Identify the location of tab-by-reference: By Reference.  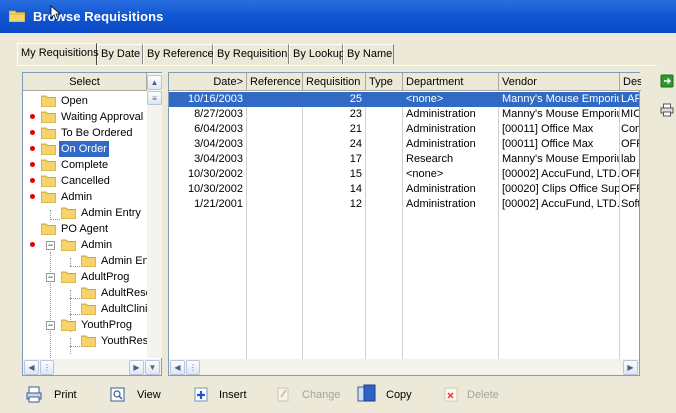
(178, 54).